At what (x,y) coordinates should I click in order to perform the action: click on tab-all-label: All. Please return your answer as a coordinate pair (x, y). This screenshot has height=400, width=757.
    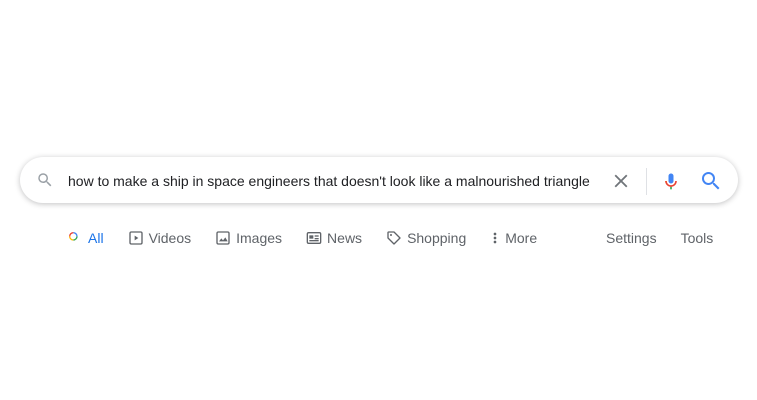
    Looking at the image, I should click on (96, 238).